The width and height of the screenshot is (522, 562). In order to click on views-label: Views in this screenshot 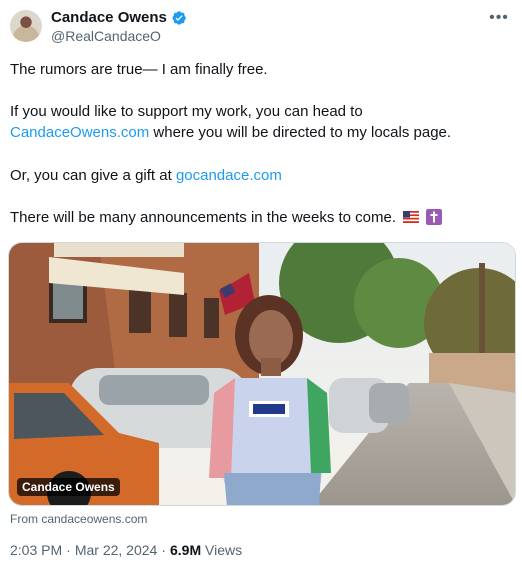, I will do `click(224, 550)`.